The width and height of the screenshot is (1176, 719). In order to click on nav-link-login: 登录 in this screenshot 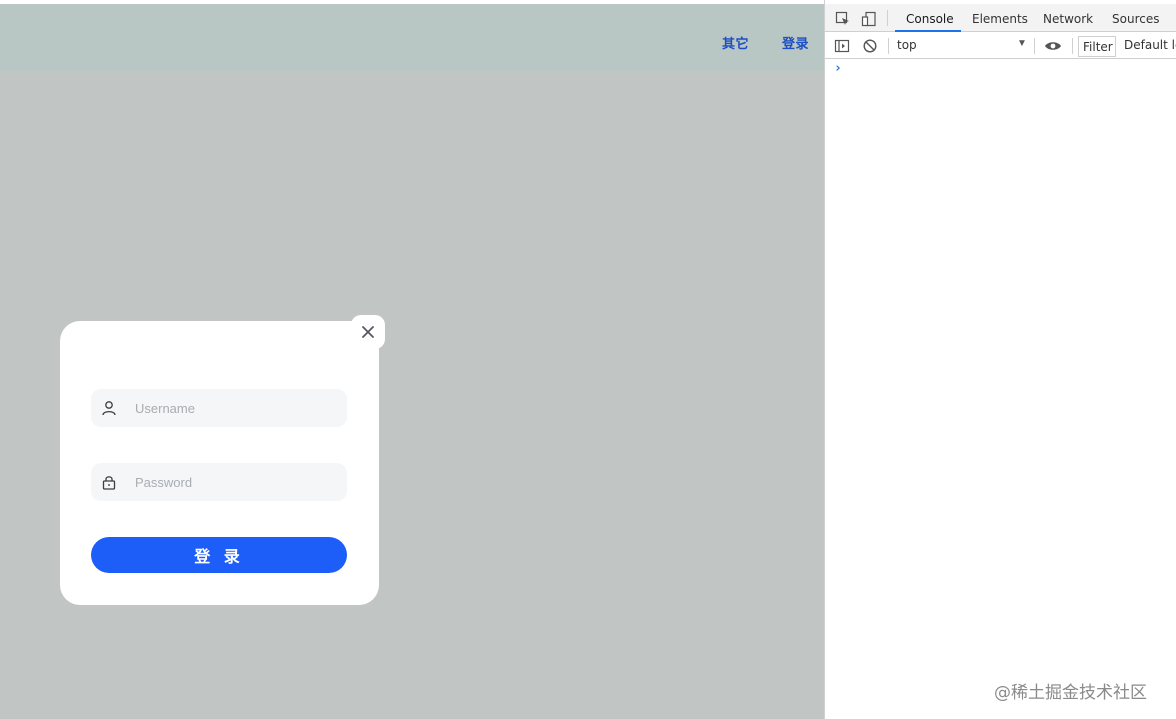, I will do `click(795, 42)`.